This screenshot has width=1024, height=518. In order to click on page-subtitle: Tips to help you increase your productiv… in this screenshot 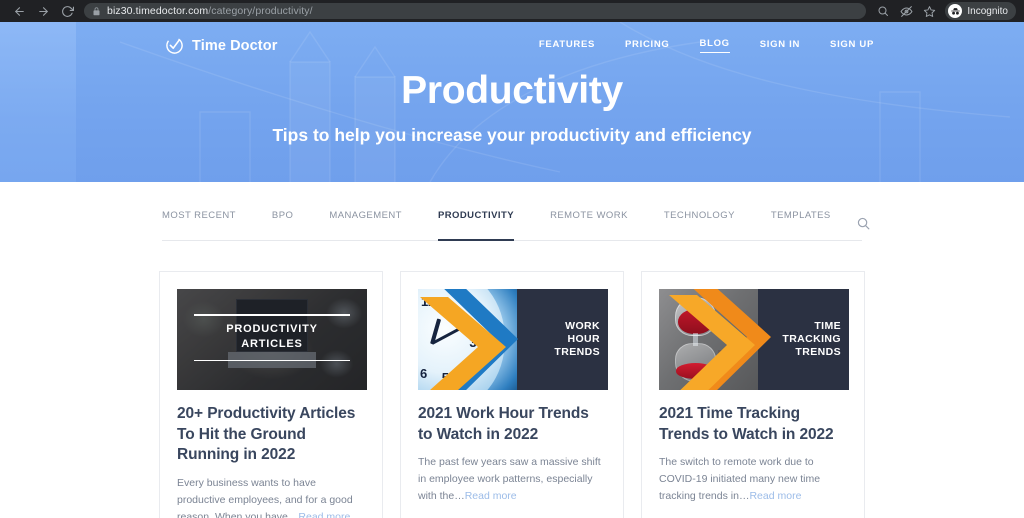, I will do `click(512, 135)`.